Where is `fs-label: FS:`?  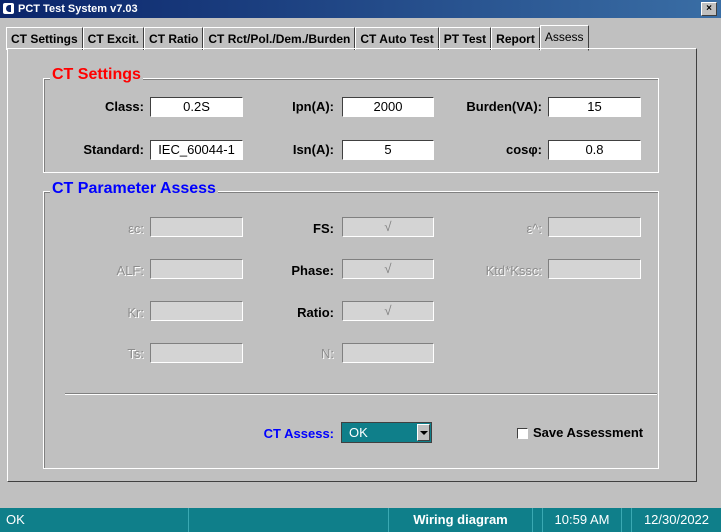 fs-label: FS: is located at coordinates (323, 228).